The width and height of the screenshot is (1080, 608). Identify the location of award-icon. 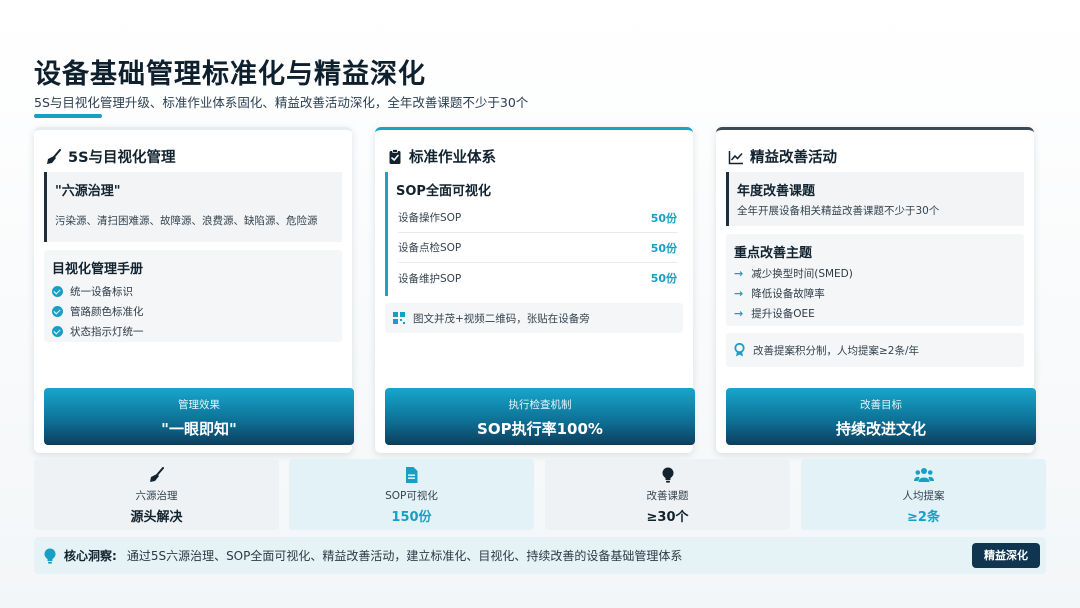
(739, 350).